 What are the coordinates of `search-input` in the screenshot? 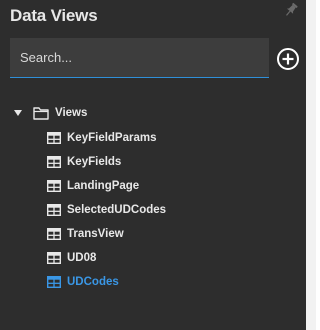 It's located at (139, 57).